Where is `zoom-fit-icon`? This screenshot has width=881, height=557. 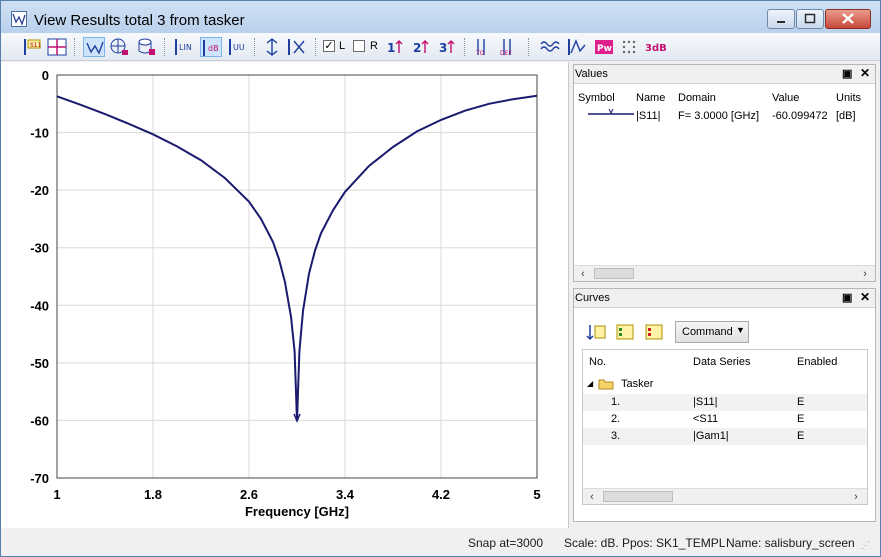
zoom-fit-icon is located at coordinates (297, 47).